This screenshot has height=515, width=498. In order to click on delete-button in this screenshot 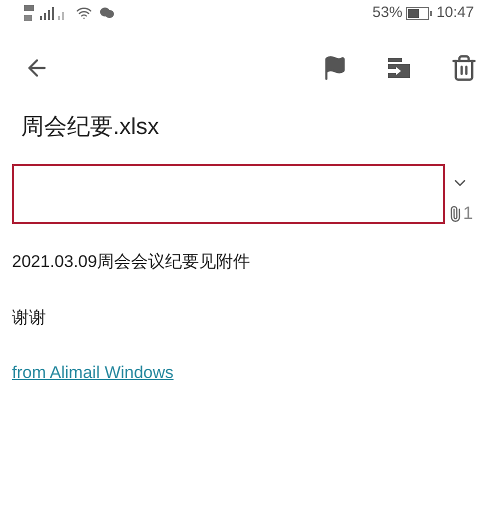, I will do `click(464, 68)`.